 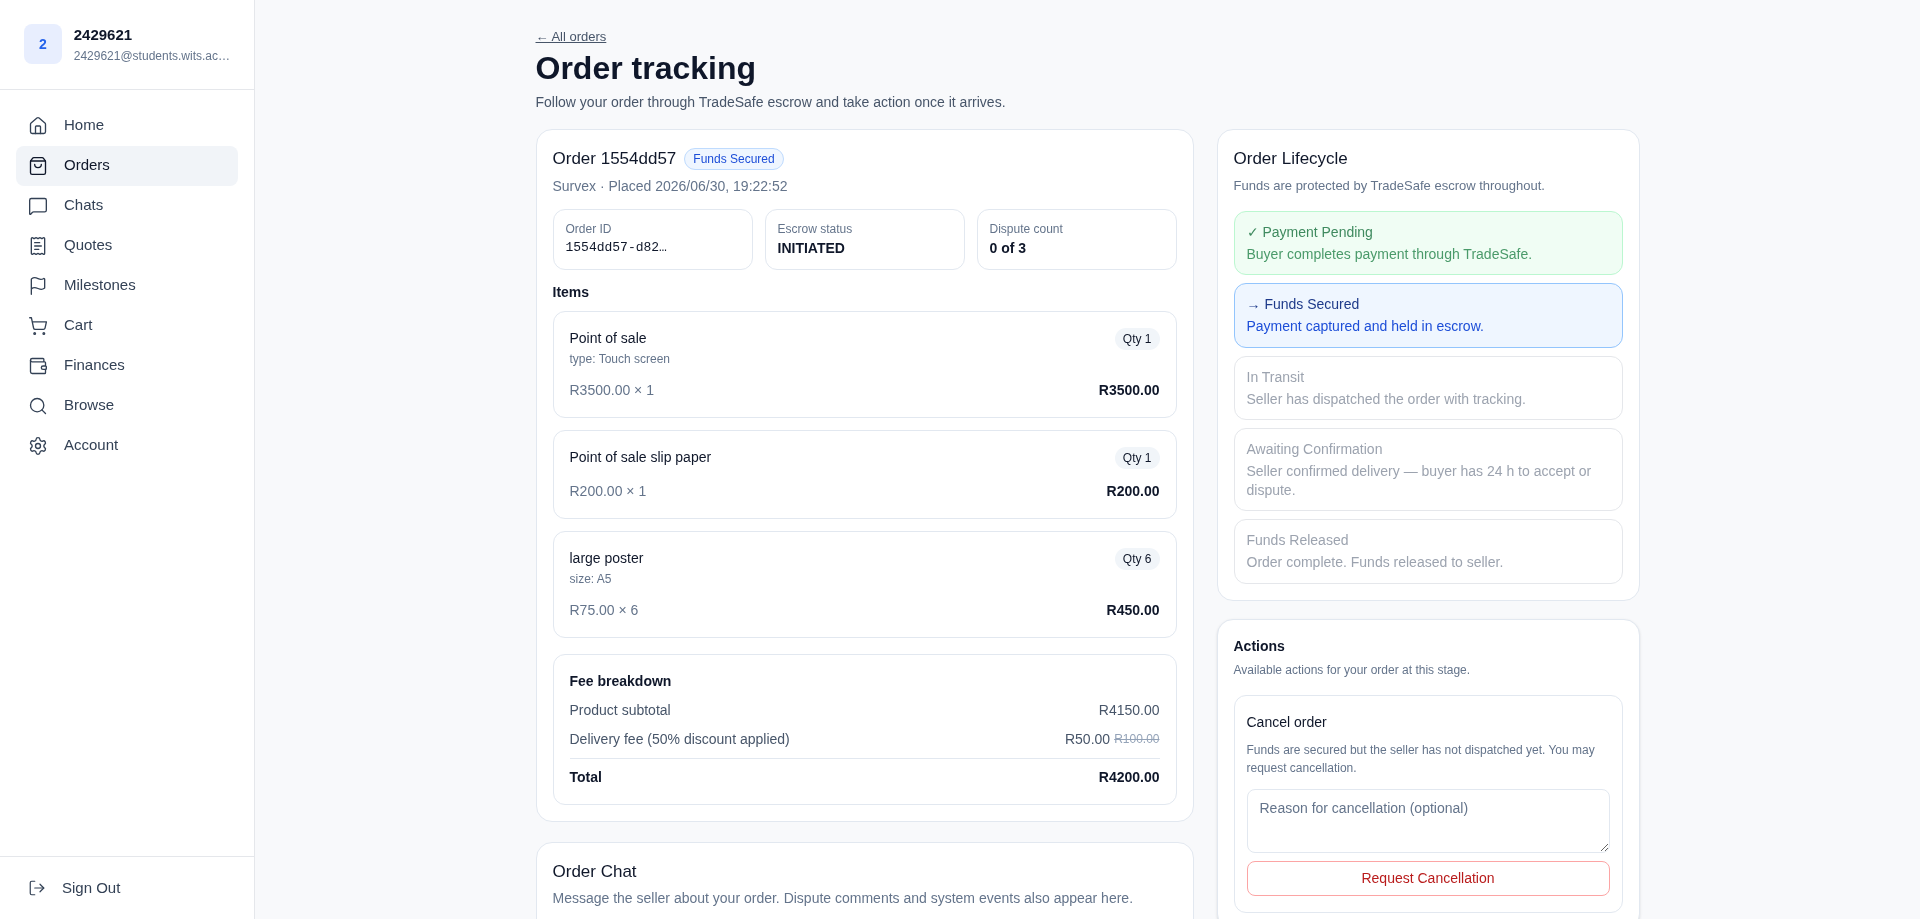 What do you see at coordinates (37, 887) in the screenshot?
I see `logout-icon` at bounding box center [37, 887].